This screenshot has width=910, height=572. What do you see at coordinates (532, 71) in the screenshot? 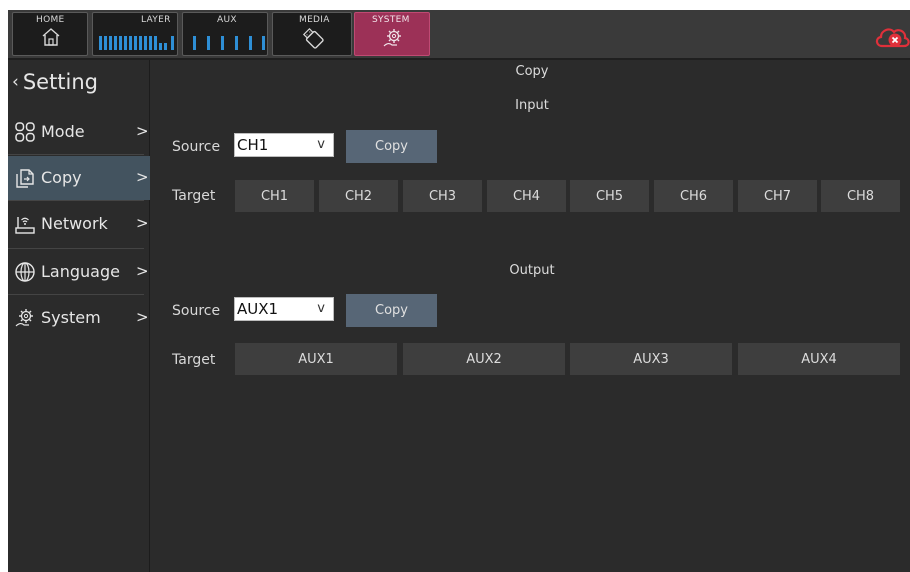
I see `content-title: Copy` at bounding box center [532, 71].